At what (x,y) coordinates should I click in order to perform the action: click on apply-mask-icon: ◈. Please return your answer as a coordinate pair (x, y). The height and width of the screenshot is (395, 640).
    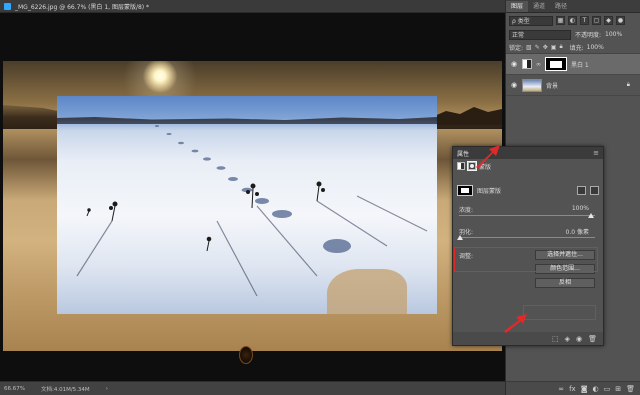
    Looking at the image, I should click on (567, 339).